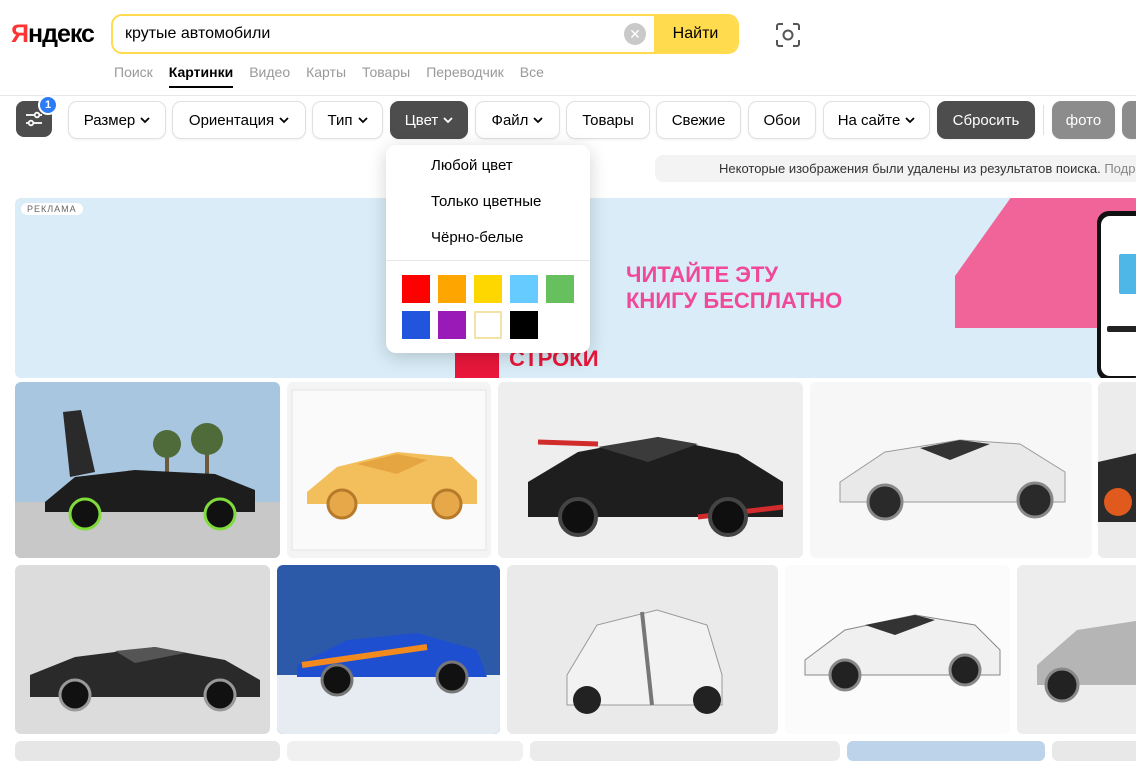 This screenshot has height=761, width=1136. Describe the element at coordinates (34, 119) in the screenshot. I see `sliders-icon` at that location.